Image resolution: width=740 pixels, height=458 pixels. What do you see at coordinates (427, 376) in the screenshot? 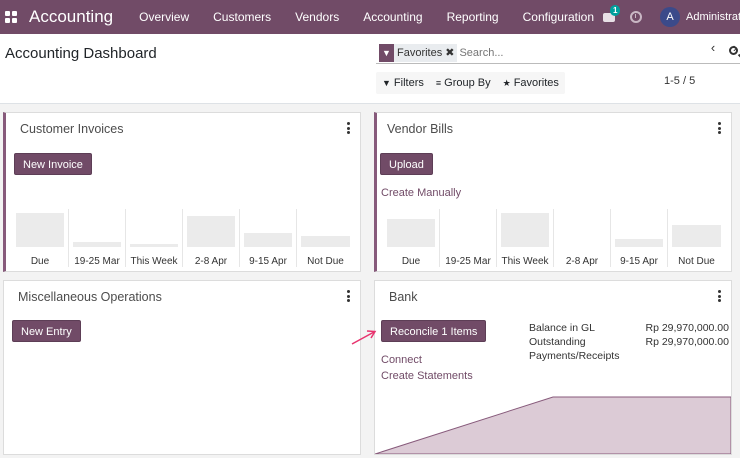
I see `create-statements-link: Create Statements` at bounding box center [427, 376].